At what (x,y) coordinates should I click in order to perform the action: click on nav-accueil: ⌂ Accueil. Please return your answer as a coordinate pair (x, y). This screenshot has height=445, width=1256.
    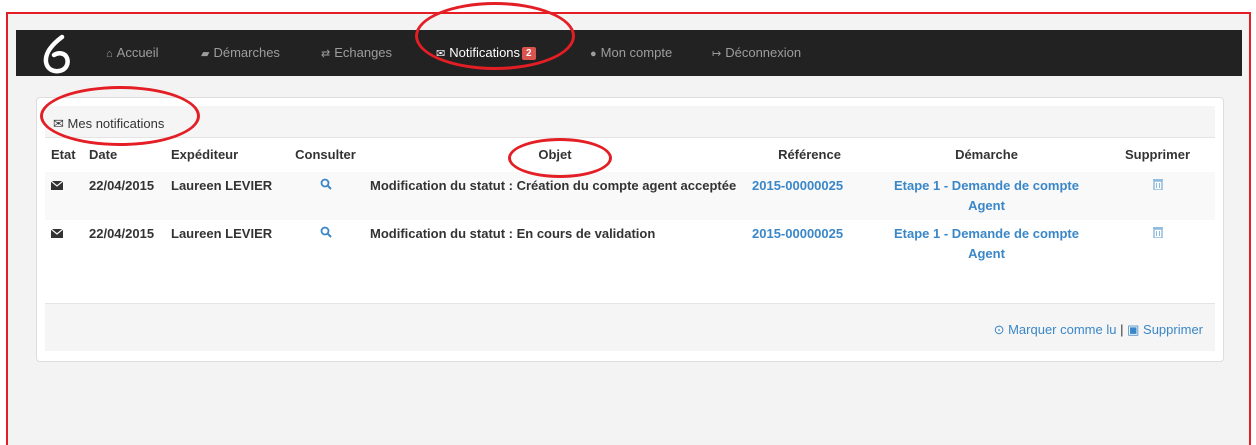
    Looking at the image, I should click on (132, 52).